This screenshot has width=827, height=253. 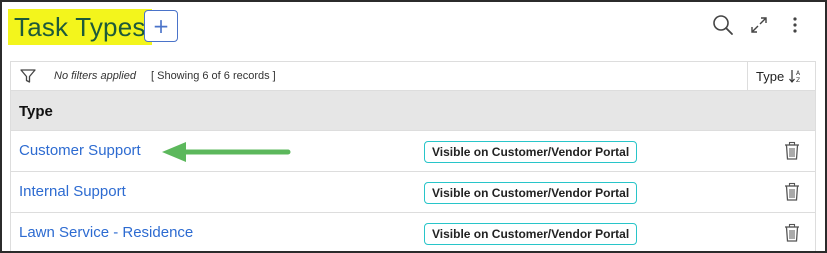 What do you see at coordinates (795, 77) in the screenshot?
I see `sort-az-icon: A Z` at bounding box center [795, 77].